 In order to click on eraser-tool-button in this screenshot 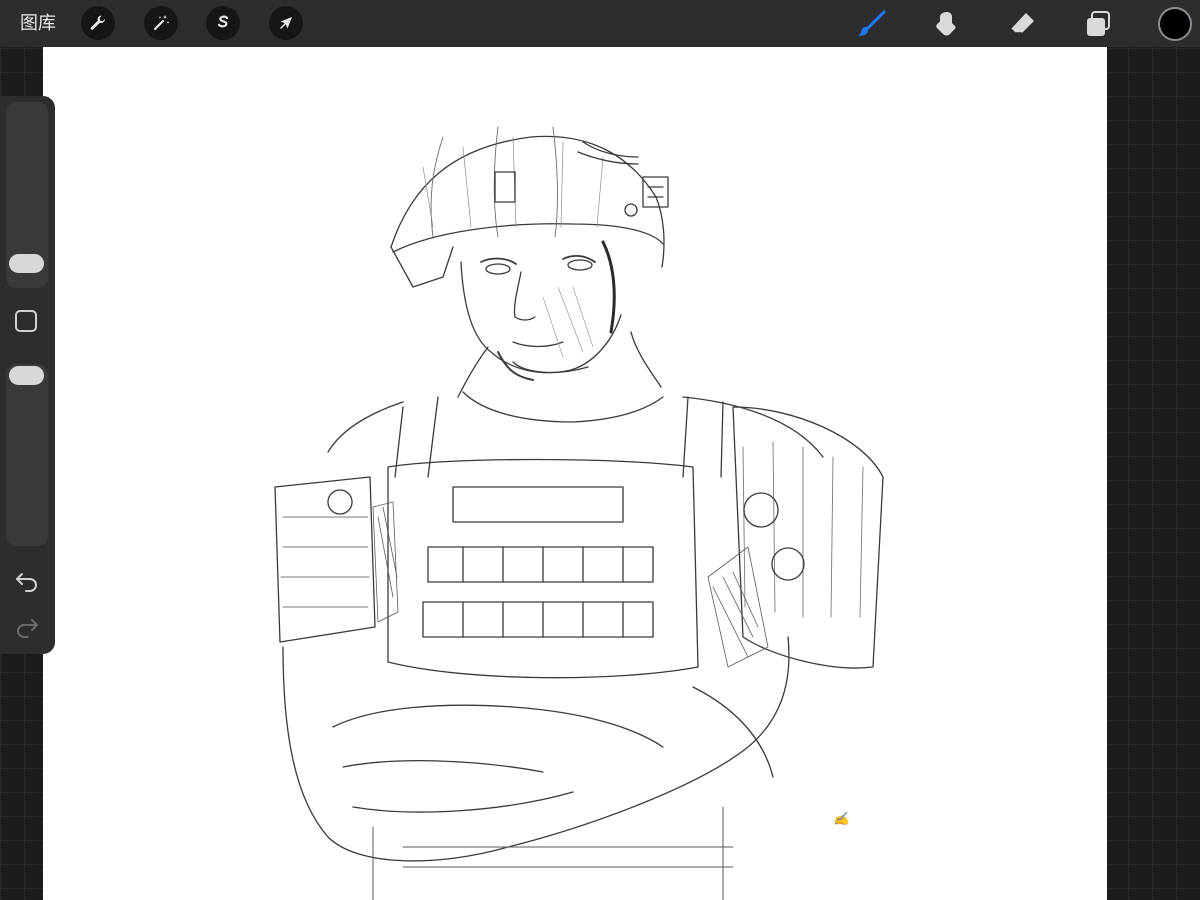, I will do `click(1022, 24)`.